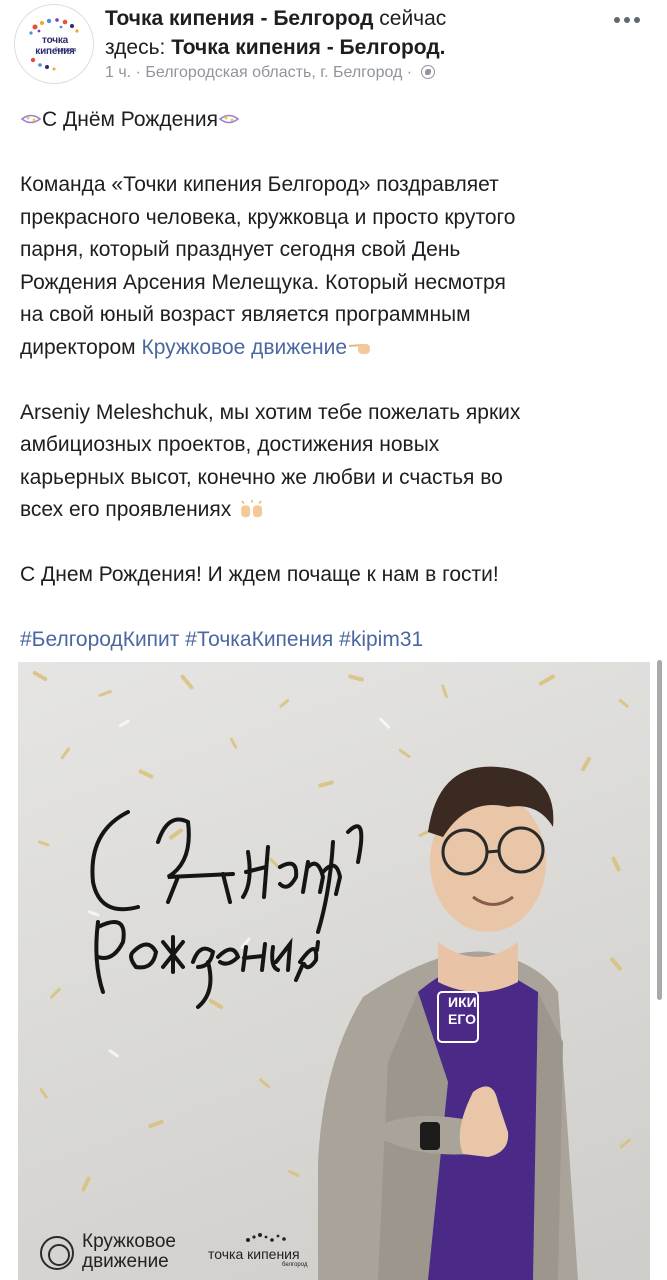 The image size is (667, 1280). What do you see at coordinates (118, 72) in the screenshot?
I see `post-time: 1 ч.` at bounding box center [118, 72].